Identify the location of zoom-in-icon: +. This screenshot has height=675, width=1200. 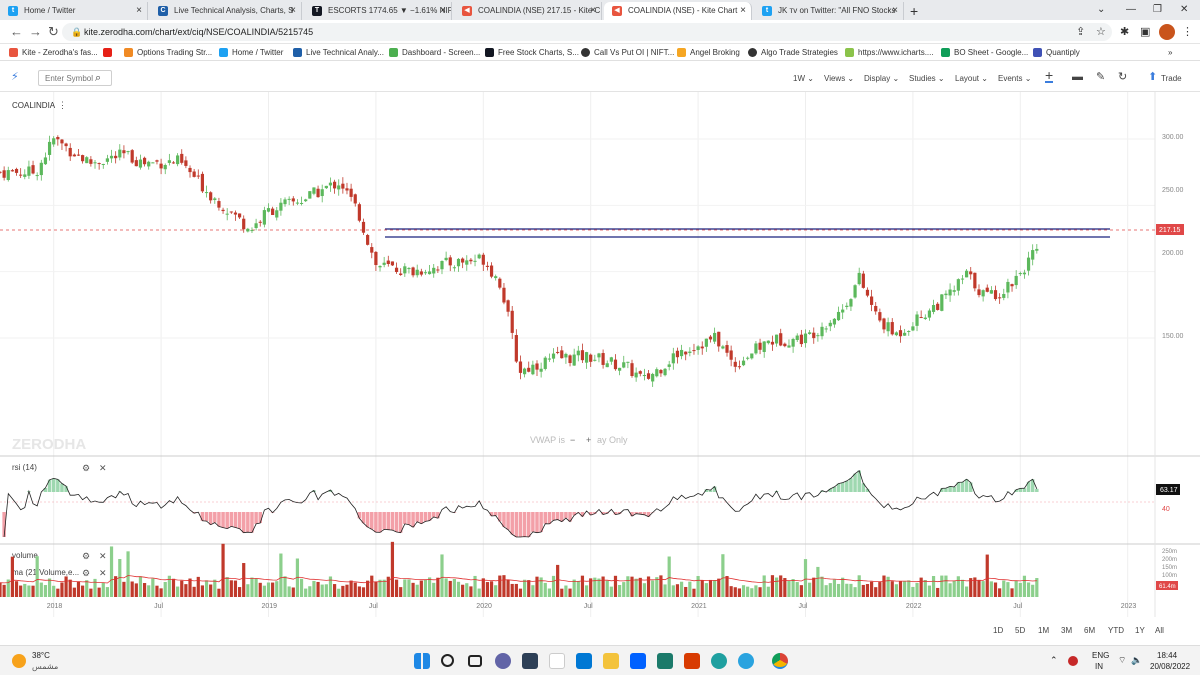
(588, 440).